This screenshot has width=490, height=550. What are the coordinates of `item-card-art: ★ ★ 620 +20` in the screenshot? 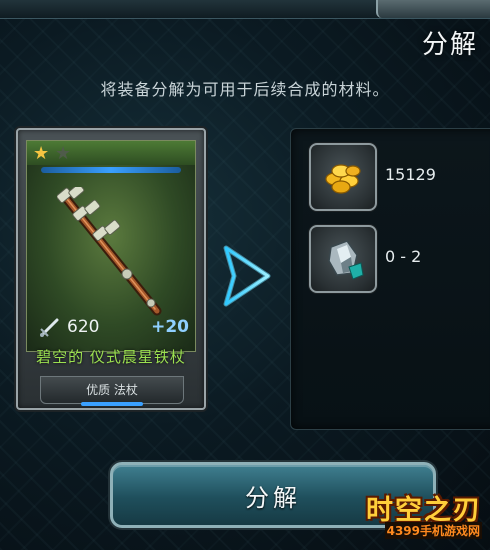 It's located at (111, 246).